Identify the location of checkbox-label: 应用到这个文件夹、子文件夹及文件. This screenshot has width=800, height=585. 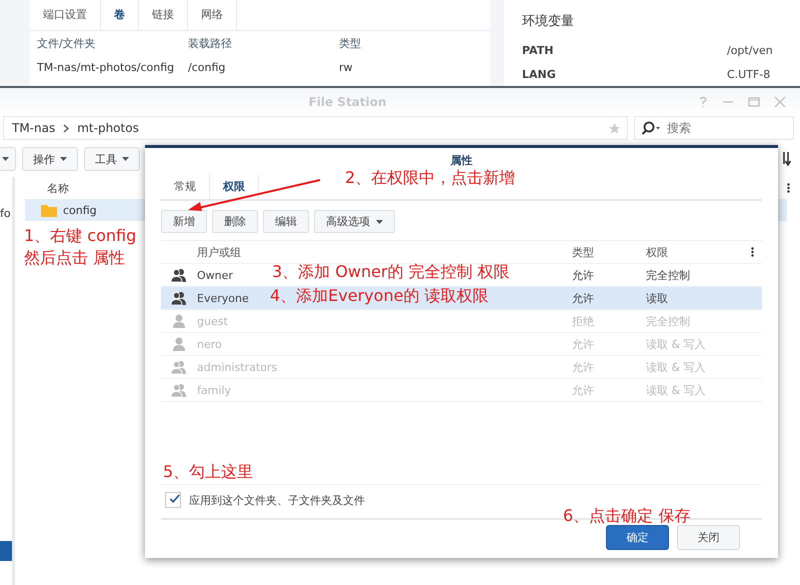
(277, 500).